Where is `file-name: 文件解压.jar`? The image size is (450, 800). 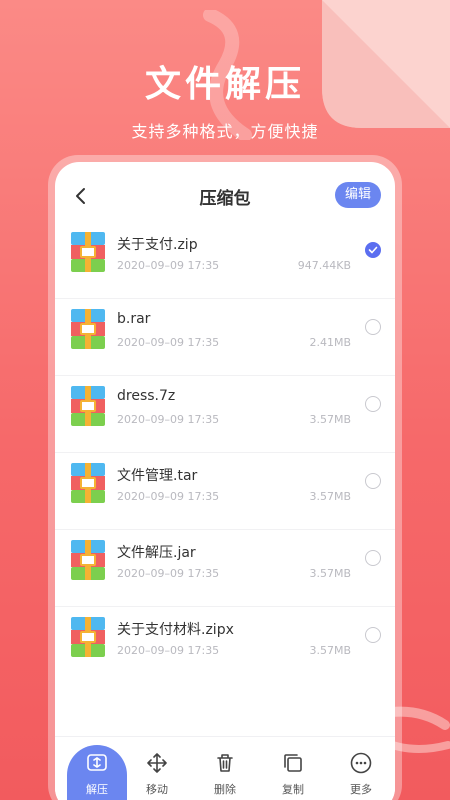
file-name: 文件解压.jar is located at coordinates (156, 553).